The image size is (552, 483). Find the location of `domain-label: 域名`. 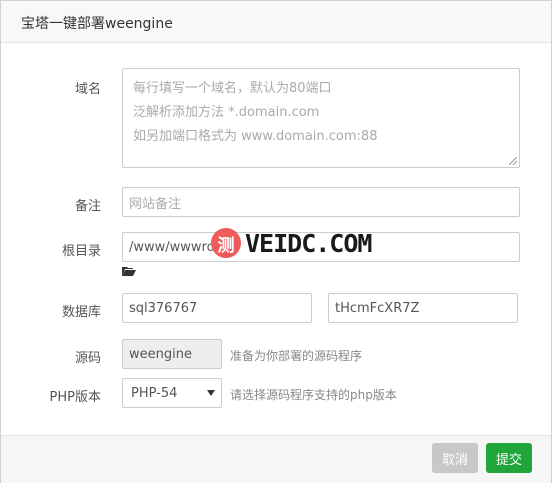

domain-label: 域名 is located at coordinates (87, 89).